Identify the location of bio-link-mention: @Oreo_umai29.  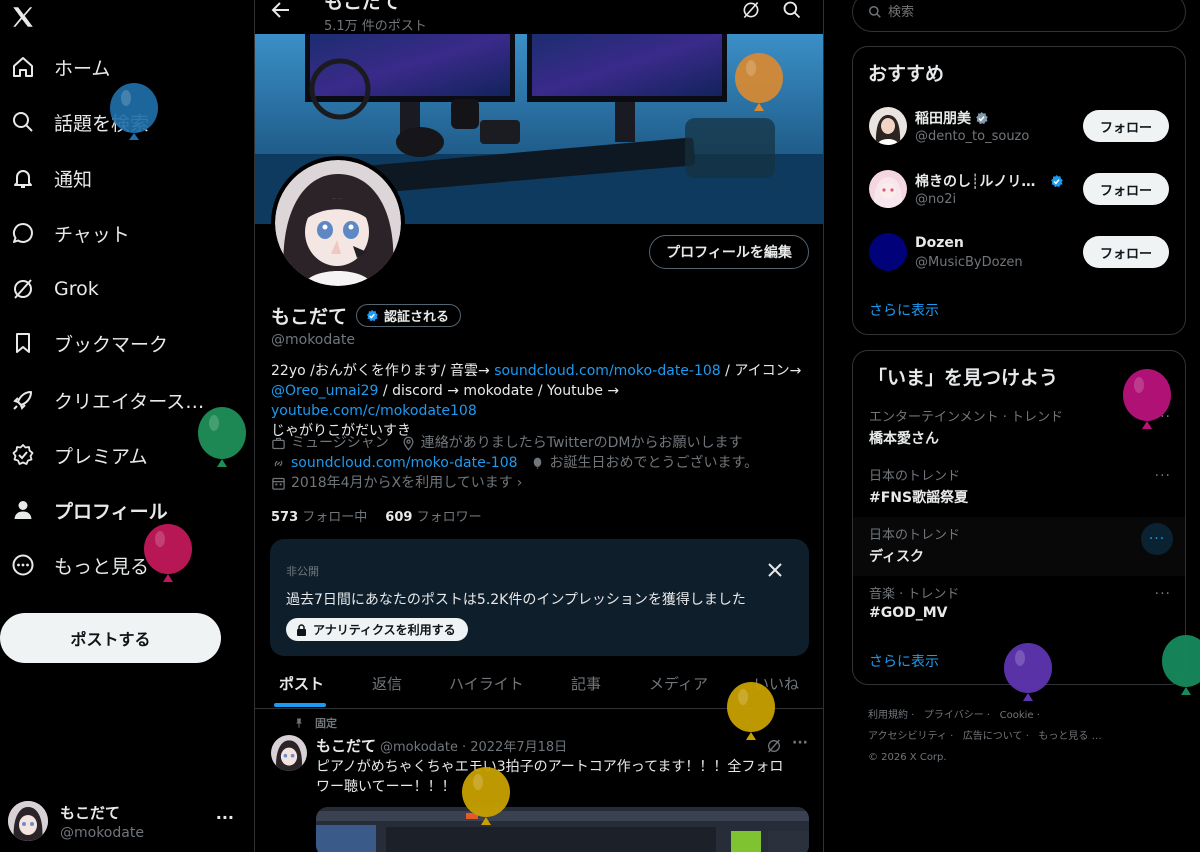
(324, 391).